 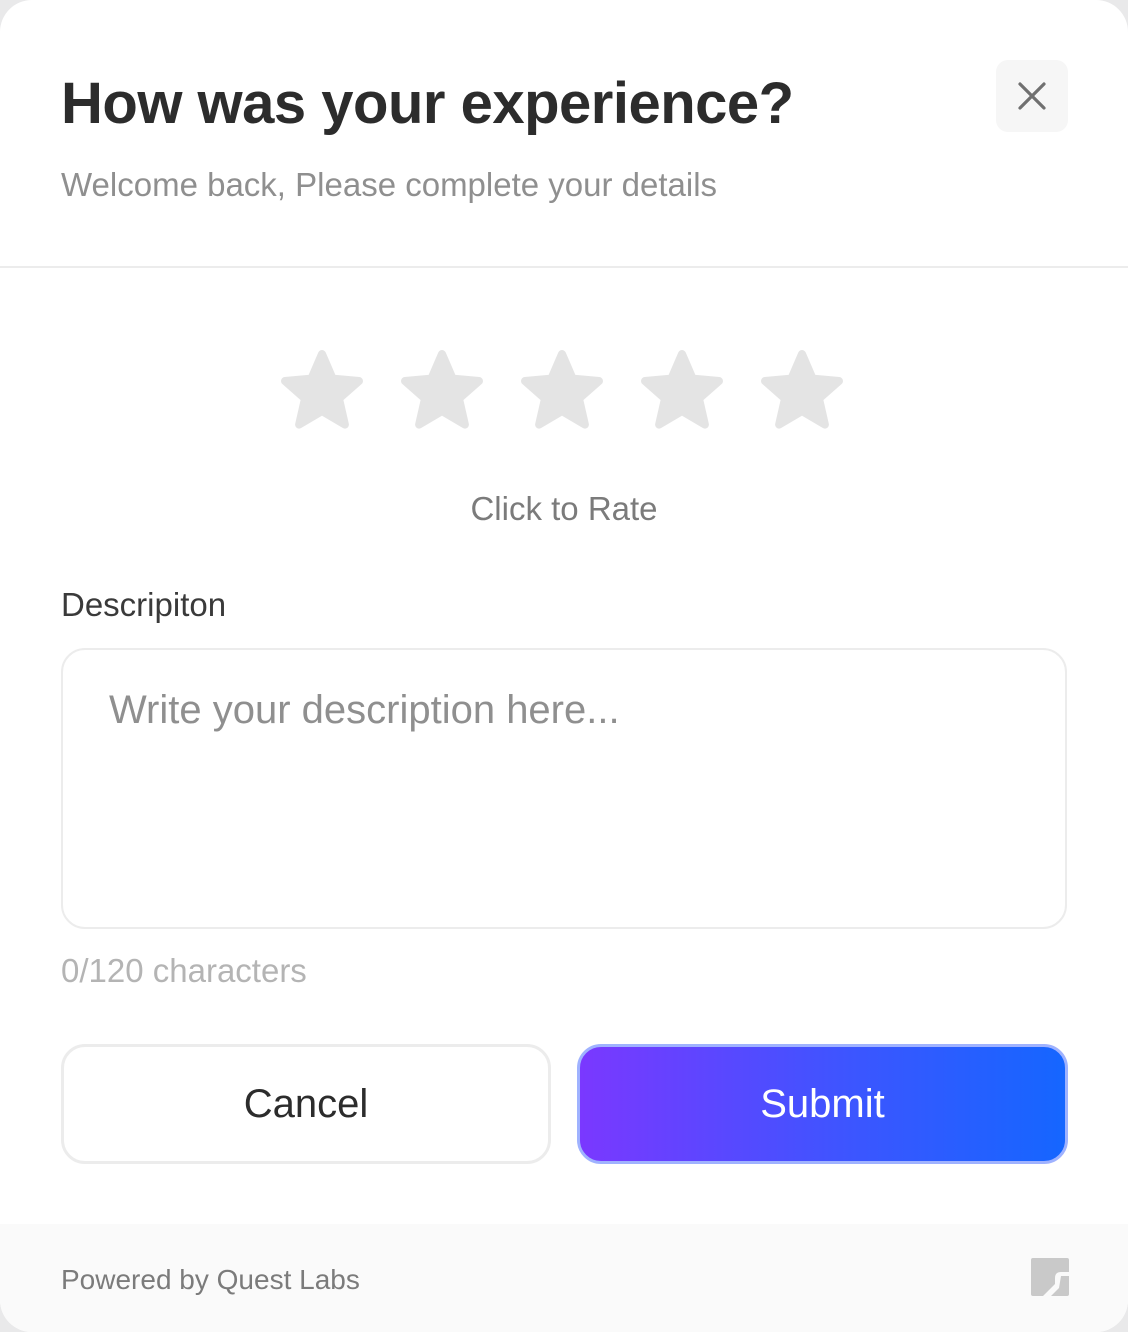 I want to click on rating-prompt: Click to Rate, so click(x=564, y=508).